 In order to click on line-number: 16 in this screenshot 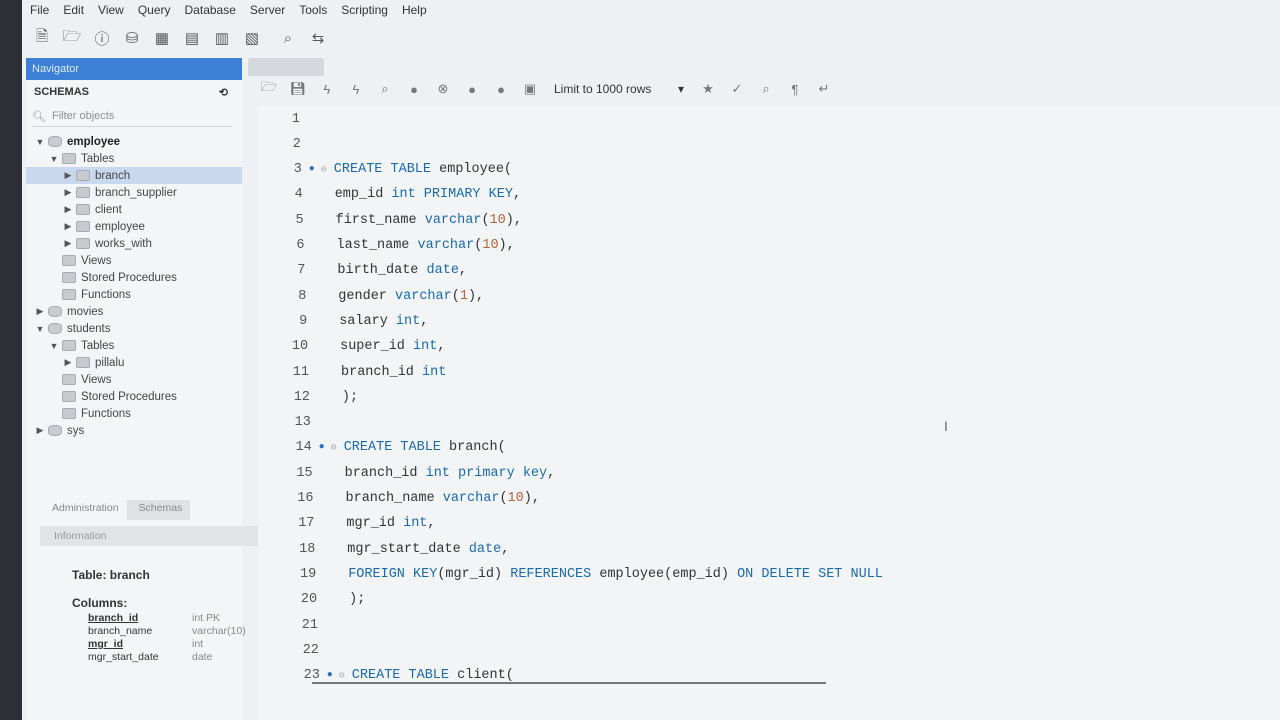, I will do `click(305, 498)`.